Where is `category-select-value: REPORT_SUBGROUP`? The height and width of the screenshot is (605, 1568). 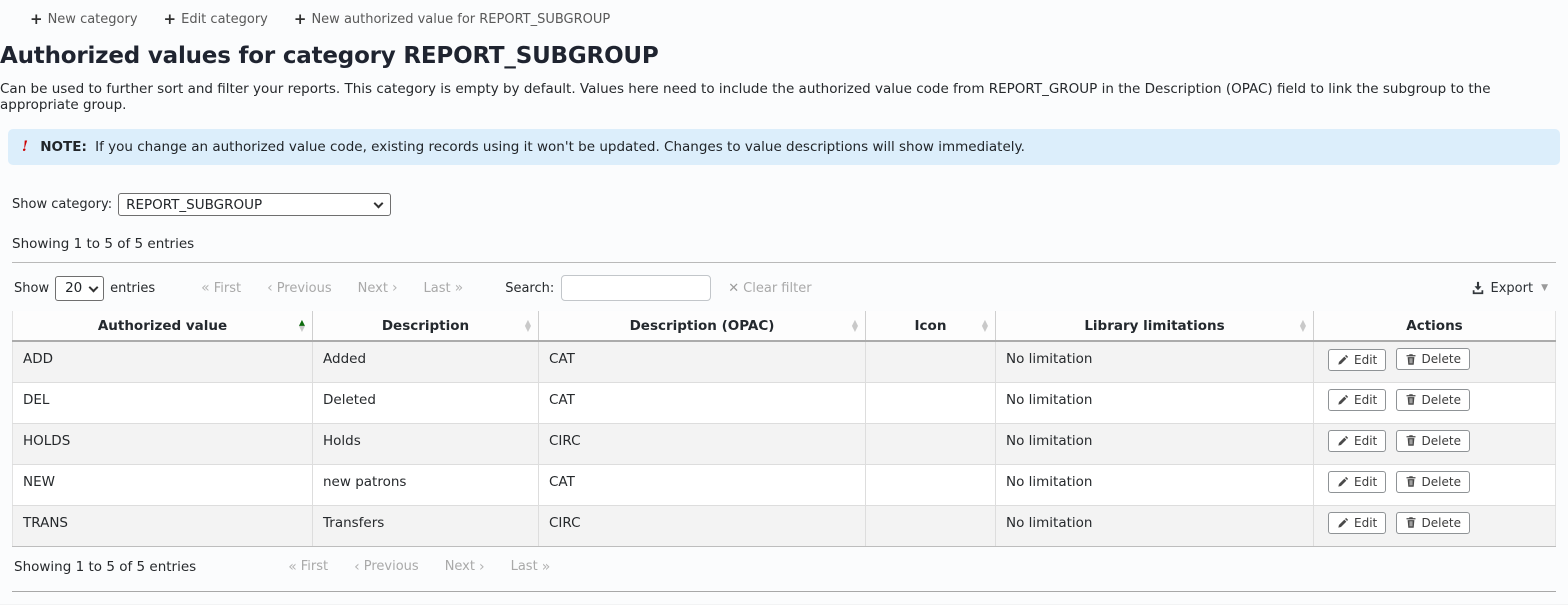
category-select-value: REPORT_SUBGROUP is located at coordinates (255, 204).